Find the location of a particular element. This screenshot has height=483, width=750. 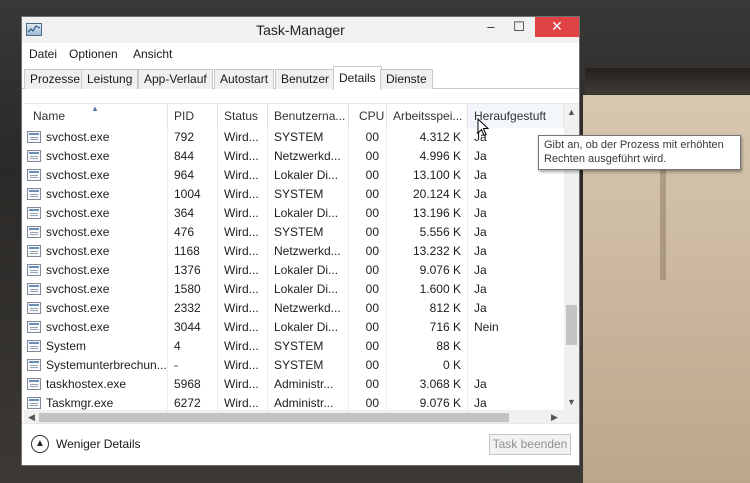

column-header-status: Status is located at coordinates (243, 116).